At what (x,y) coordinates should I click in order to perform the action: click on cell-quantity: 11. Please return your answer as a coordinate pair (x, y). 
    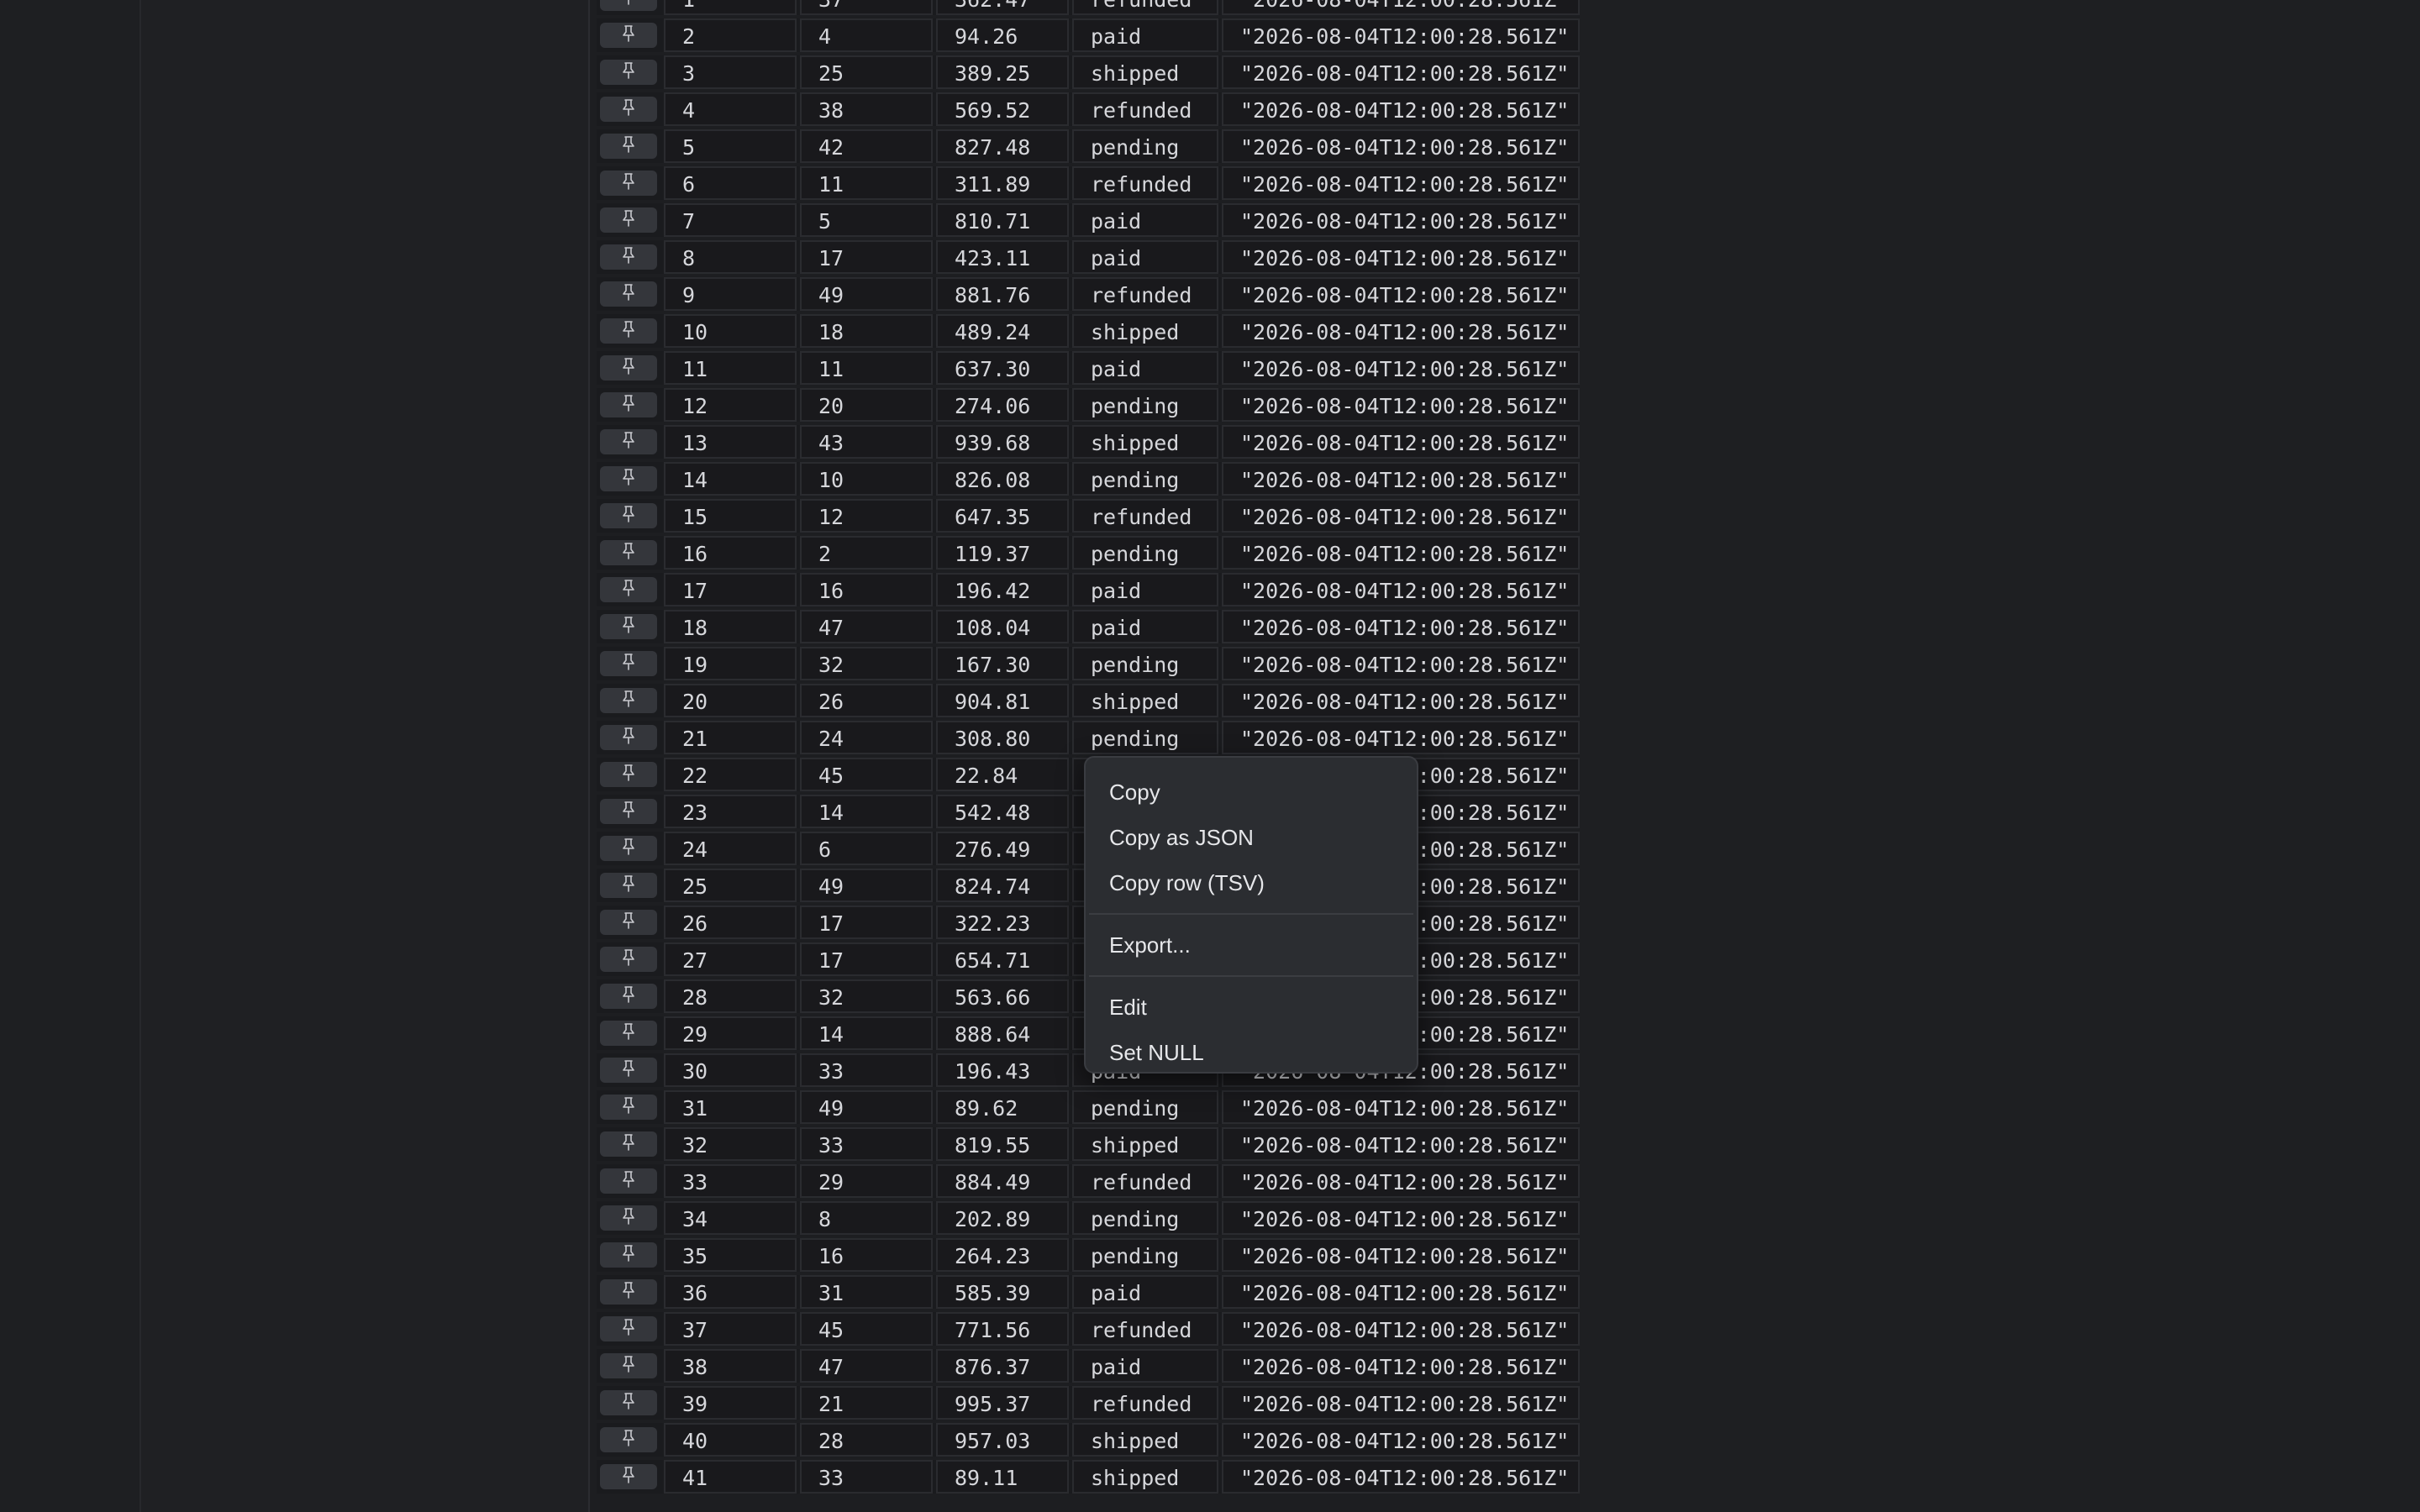
    Looking at the image, I should click on (867, 183).